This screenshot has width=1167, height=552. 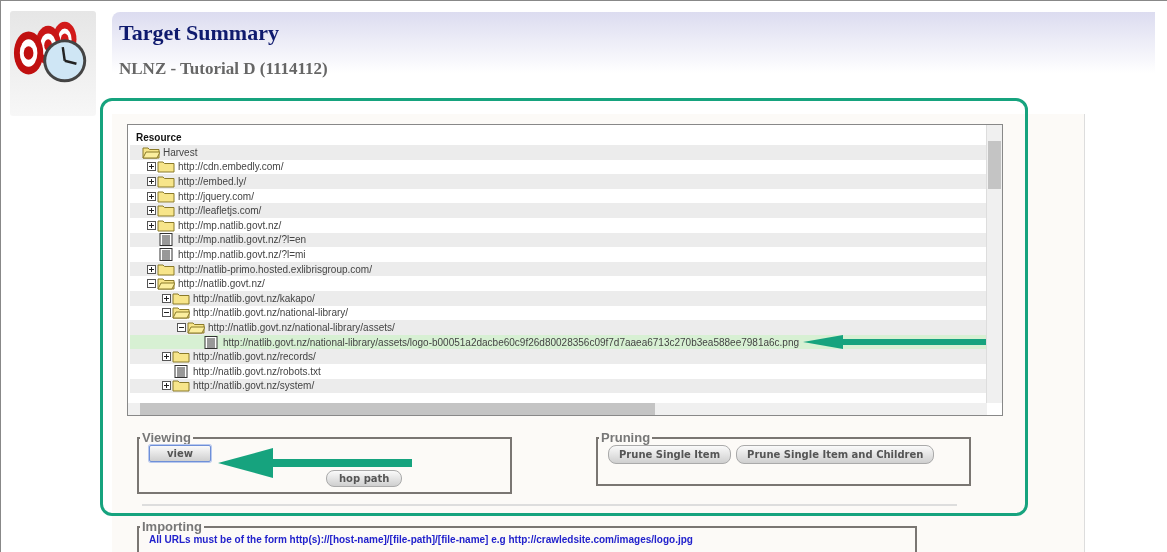 I want to click on tree-row: http://mp.natlib.govt.nz/?l=mi, so click(x=558, y=254).